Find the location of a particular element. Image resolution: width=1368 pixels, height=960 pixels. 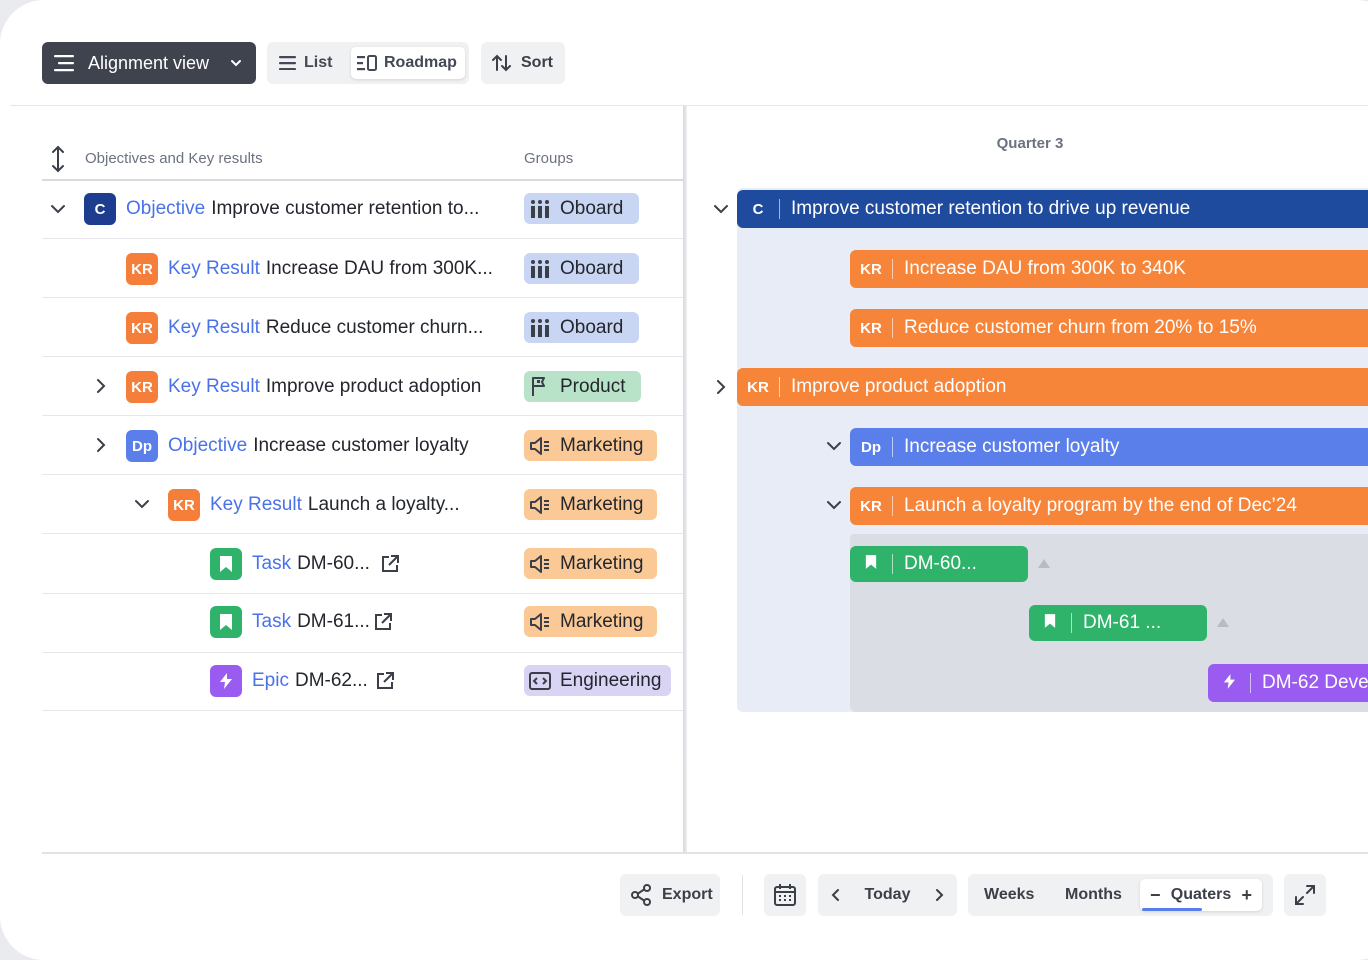

list-view-button: List is located at coordinates (305, 63).